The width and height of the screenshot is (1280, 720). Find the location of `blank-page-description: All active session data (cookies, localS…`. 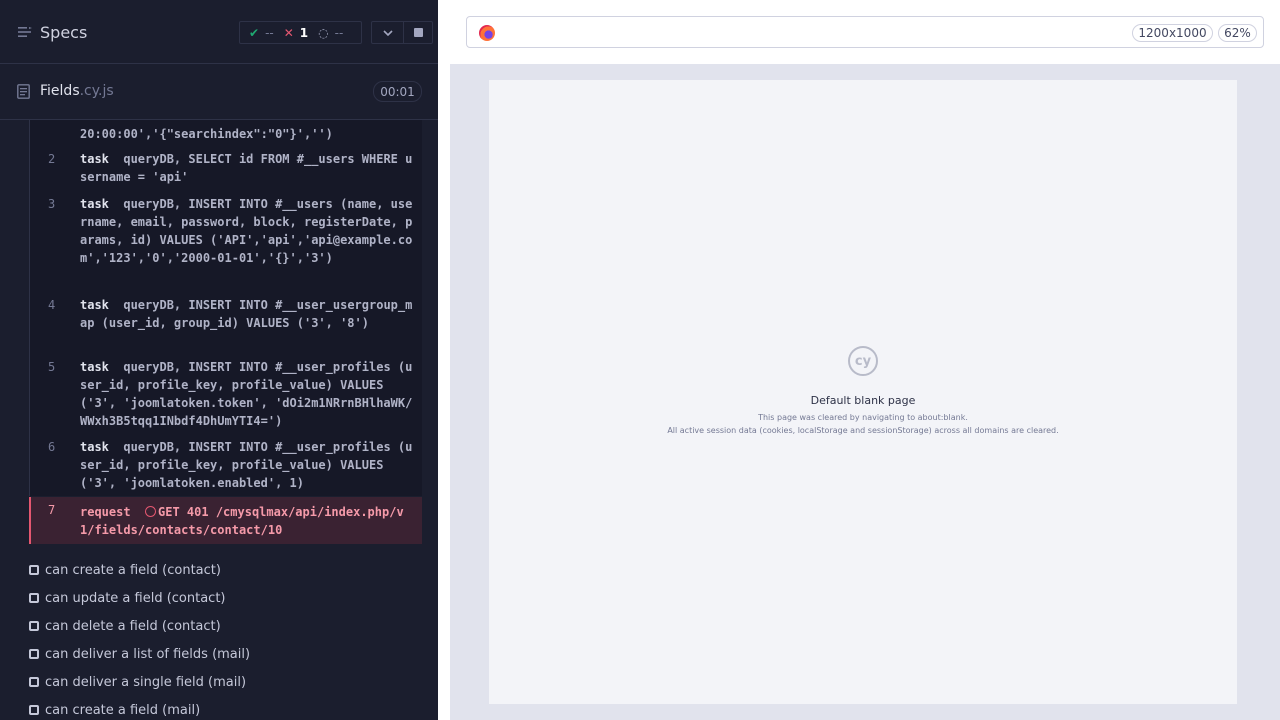

blank-page-description: All active session data (cookies, localS… is located at coordinates (863, 430).